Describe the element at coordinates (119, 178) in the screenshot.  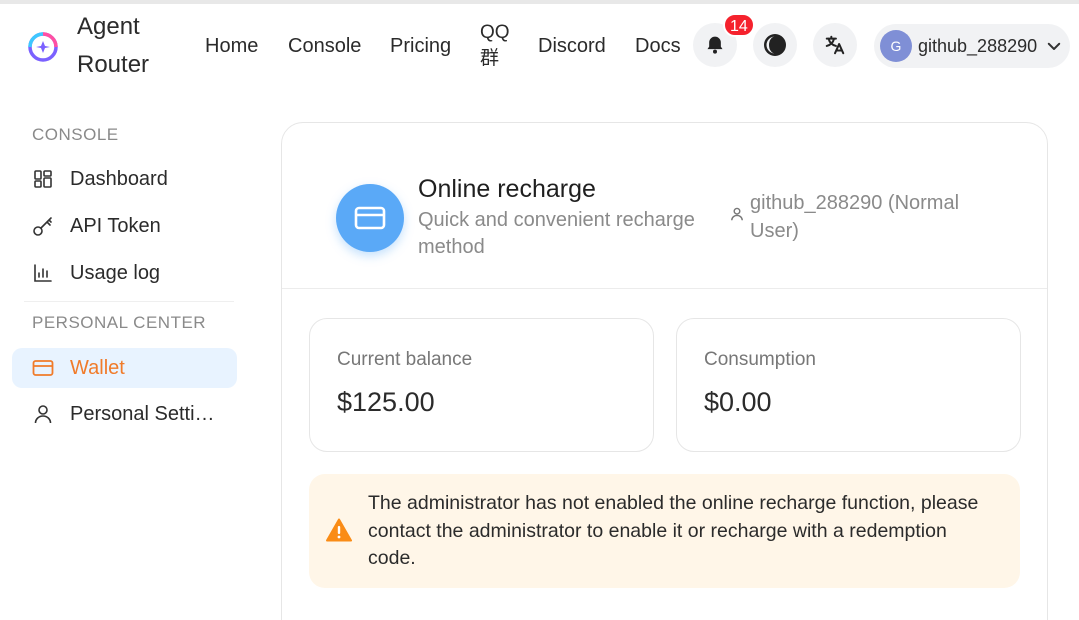
I see `sidebar-item-label: Dashboard` at that location.